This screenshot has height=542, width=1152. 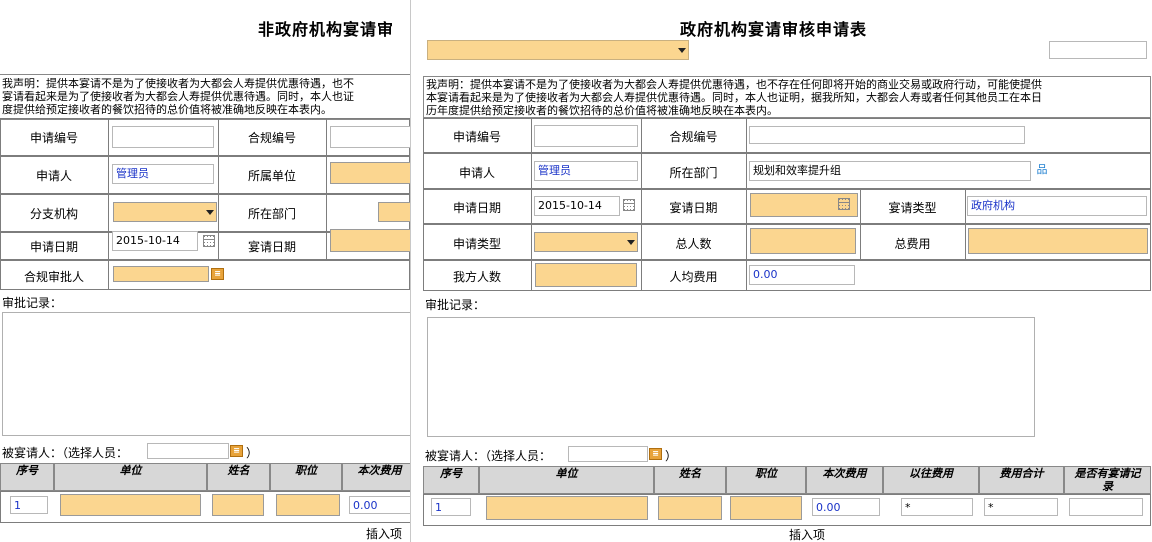 What do you see at coordinates (1042, 170) in the screenshot?
I see `org-chart-icon: 品` at bounding box center [1042, 170].